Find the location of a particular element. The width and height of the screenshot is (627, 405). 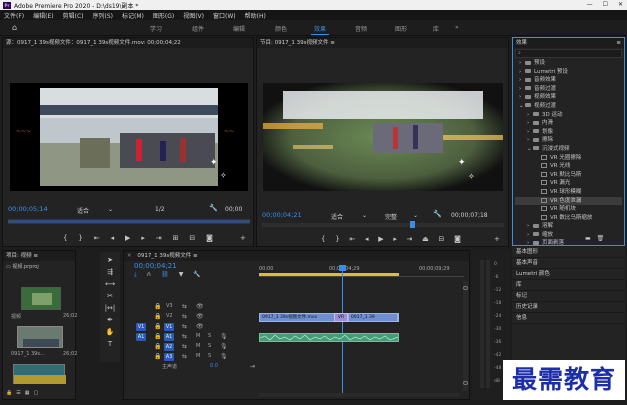

playhead-handle is located at coordinates (342, 268).